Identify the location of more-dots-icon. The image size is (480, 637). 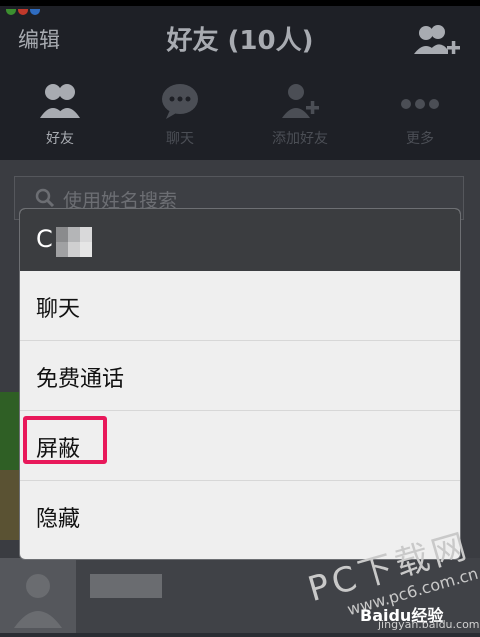
(420, 101).